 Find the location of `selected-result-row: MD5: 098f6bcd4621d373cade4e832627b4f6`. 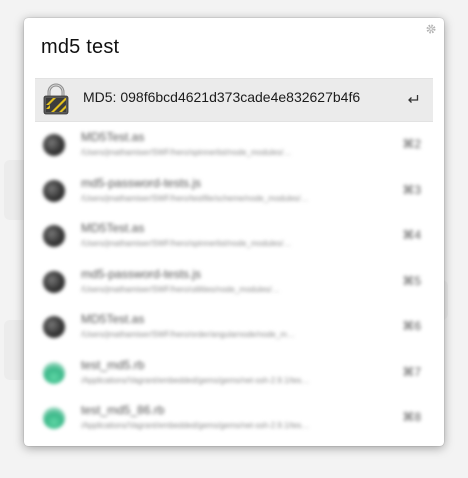

selected-result-row: MD5: 098f6bcd4621d373cade4e832627b4f6 is located at coordinates (234, 100).